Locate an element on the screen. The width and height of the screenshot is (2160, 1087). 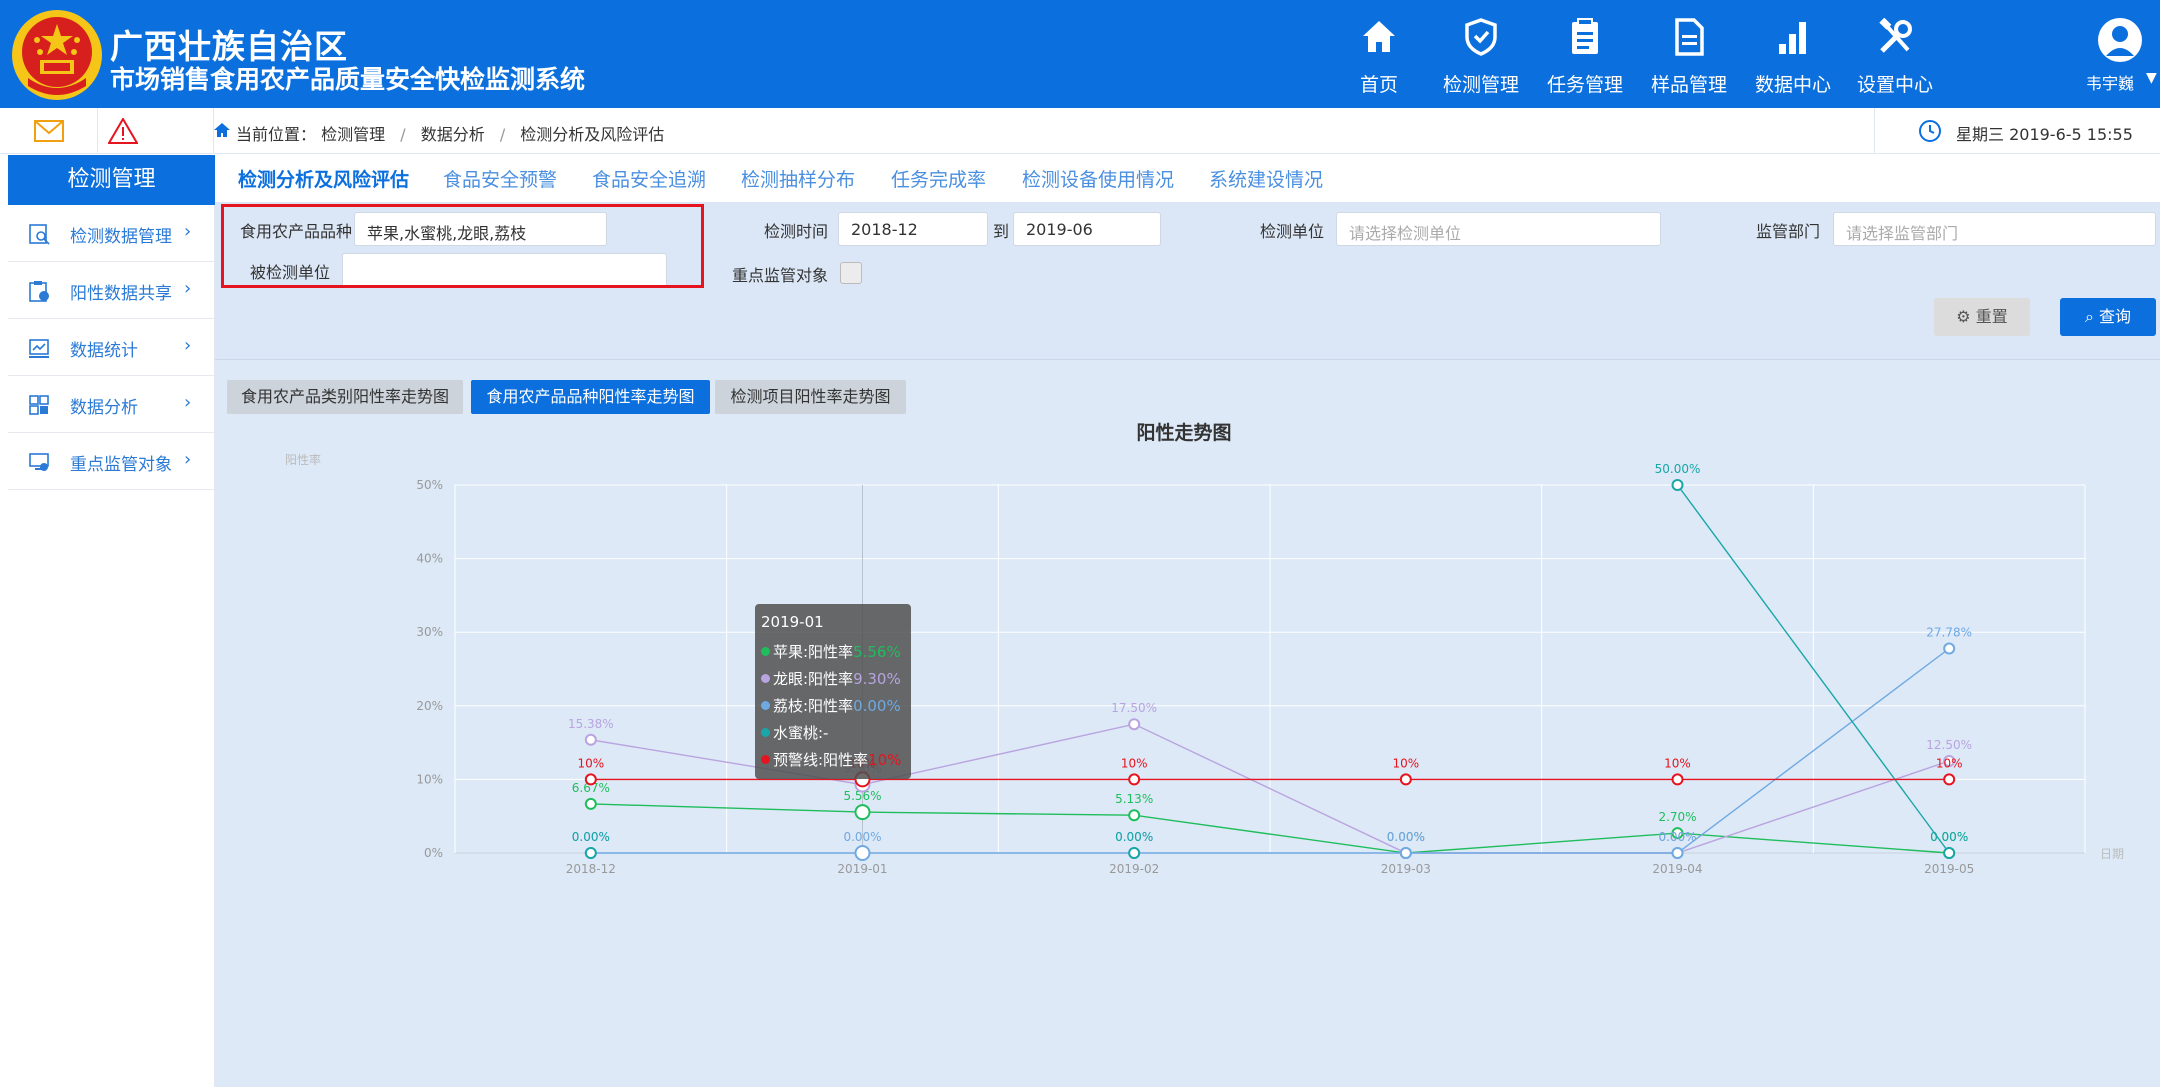
user-avatar is located at coordinates (2120, 40).